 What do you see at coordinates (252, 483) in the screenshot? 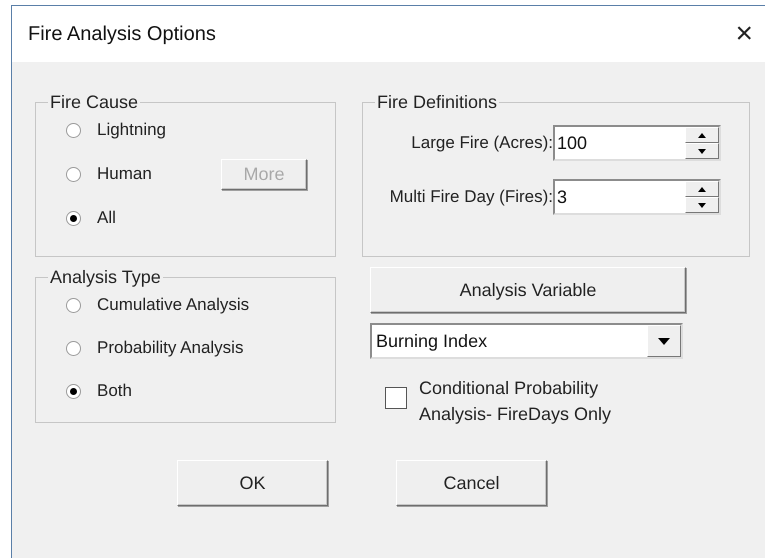
I see `ok-button: OK` at bounding box center [252, 483].